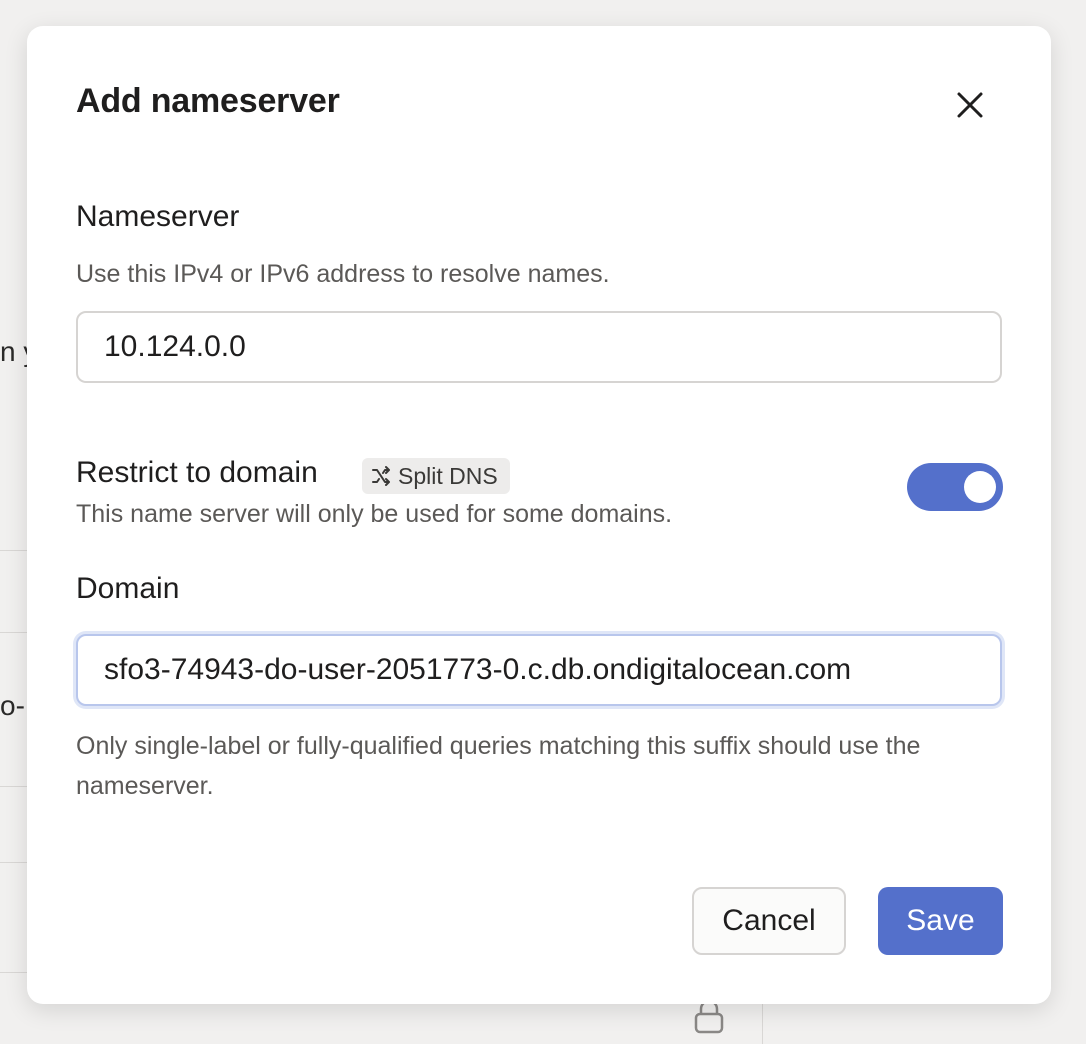  What do you see at coordinates (158, 216) in the screenshot?
I see `nameserver-label: Nameserver` at bounding box center [158, 216].